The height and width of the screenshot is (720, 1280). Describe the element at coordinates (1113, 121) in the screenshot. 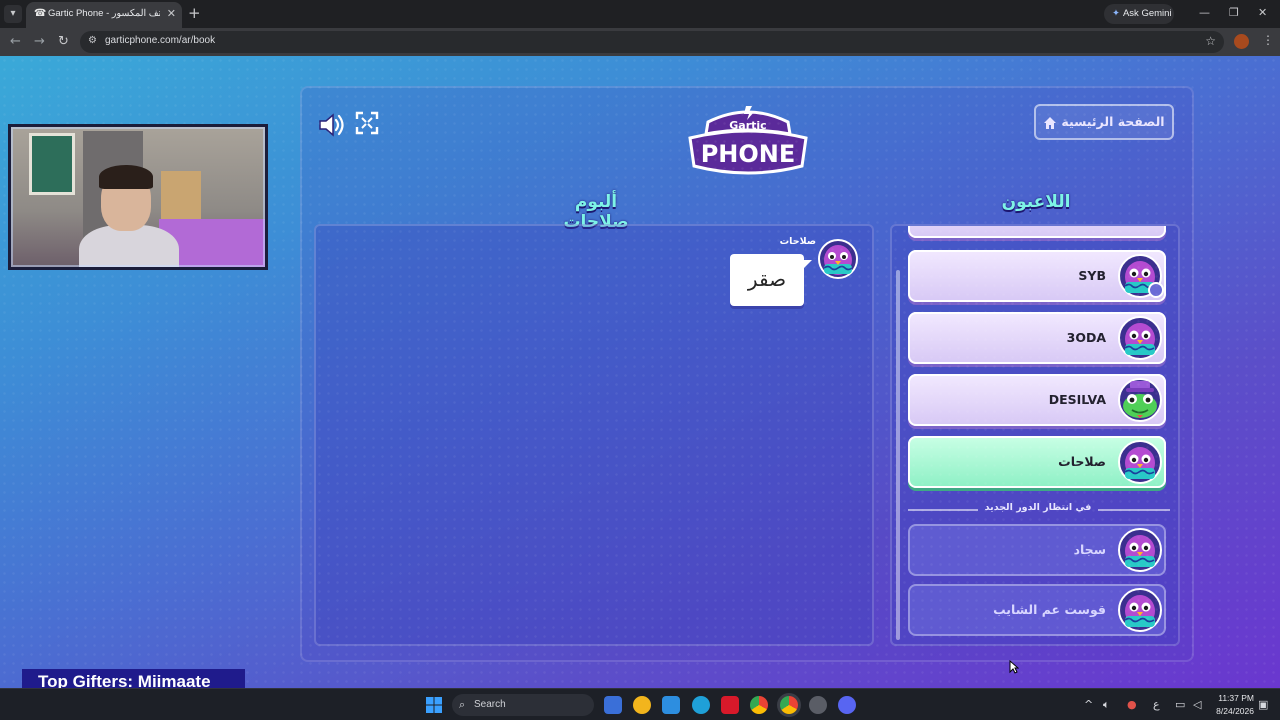

I see `home-button-label: الصفحة الرئيسية` at that location.